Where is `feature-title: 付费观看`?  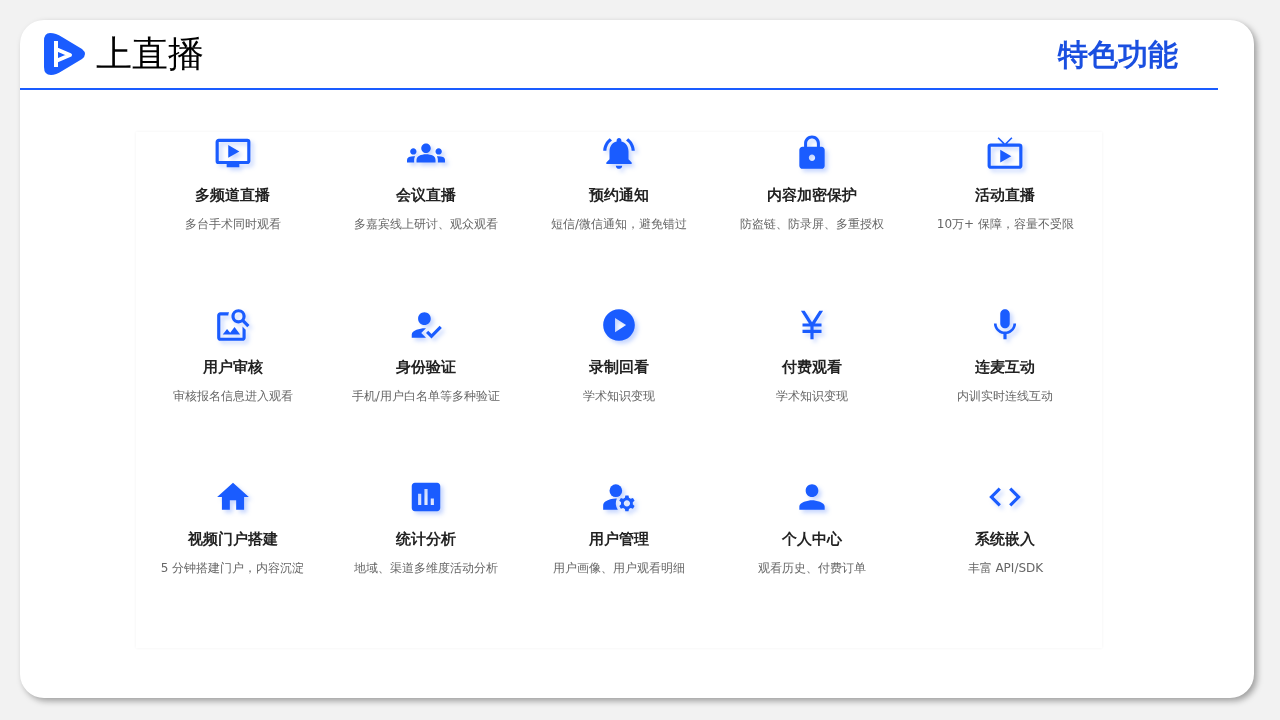
feature-title: 付费观看 is located at coordinates (812, 367).